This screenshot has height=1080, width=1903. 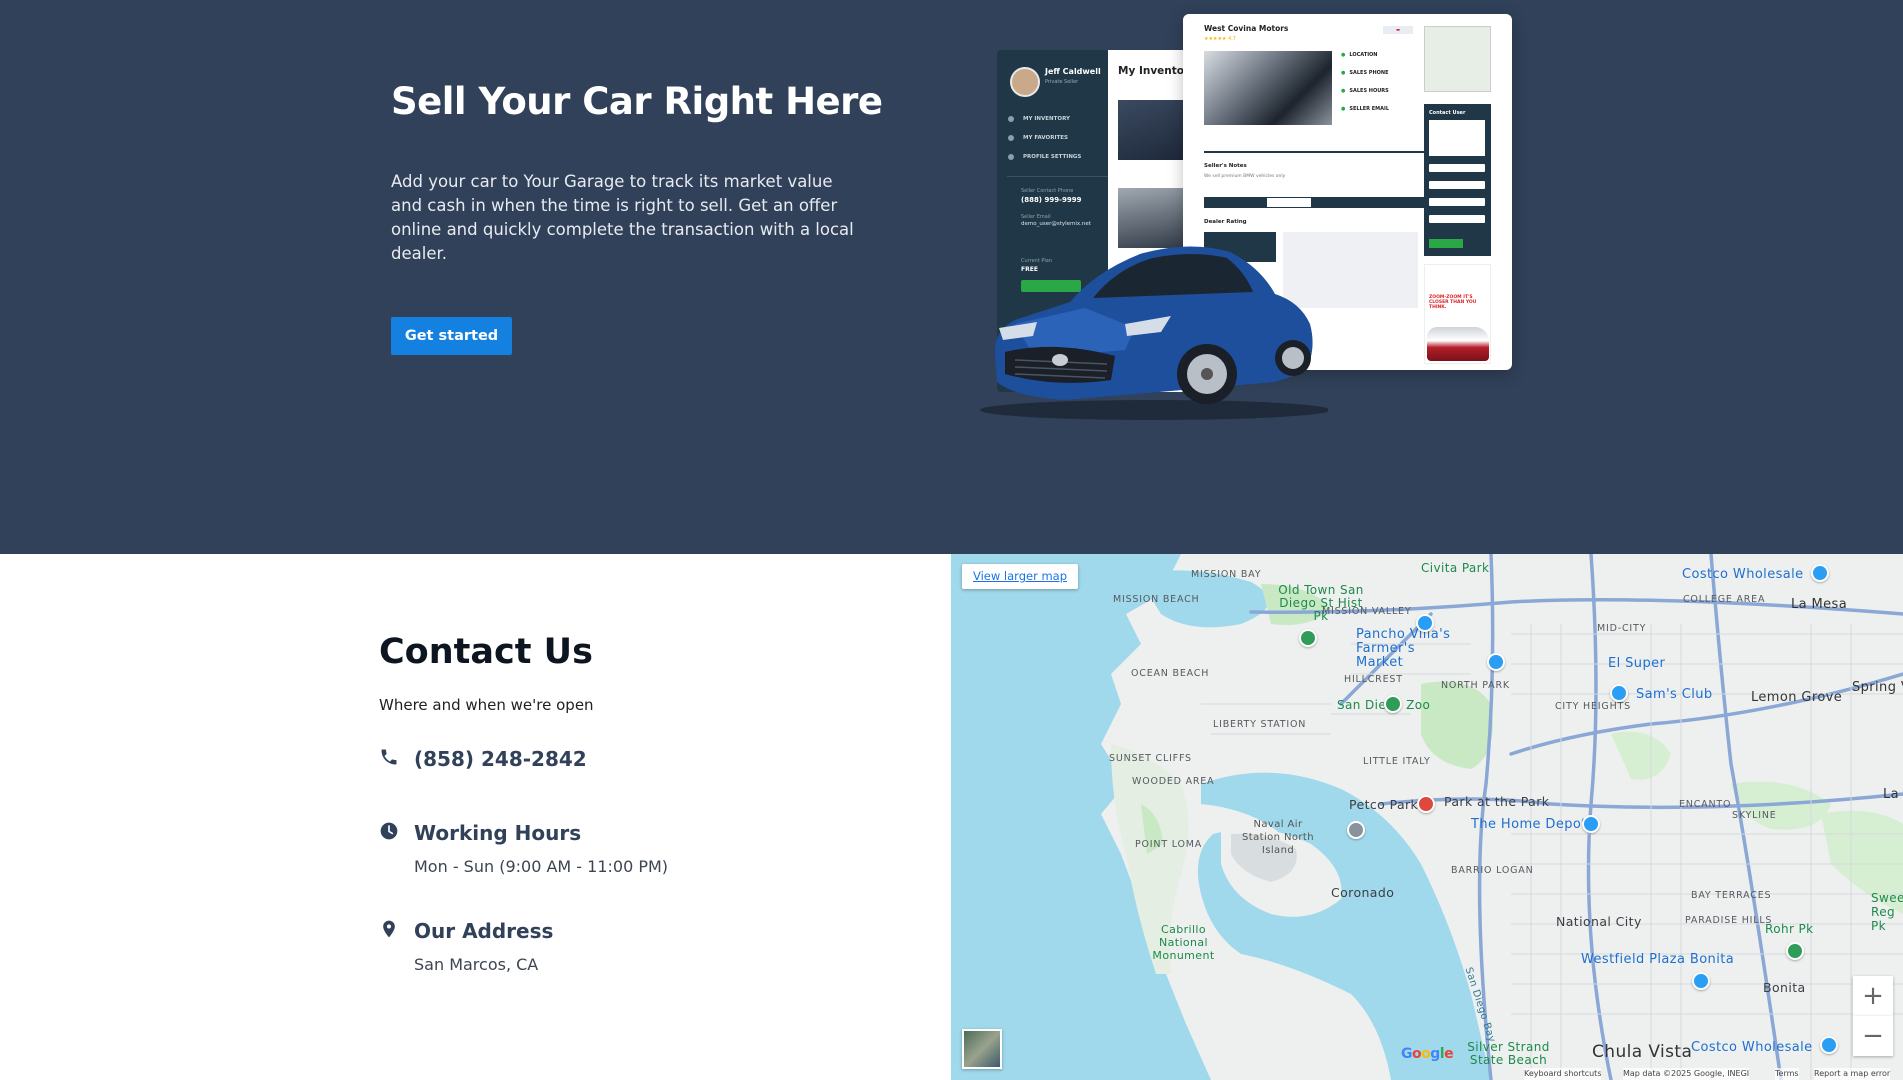 What do you see at coordinates (1877, 687) in the screenshot?
I see `map-label: Spring Va` at bounding box center [1877, 687].